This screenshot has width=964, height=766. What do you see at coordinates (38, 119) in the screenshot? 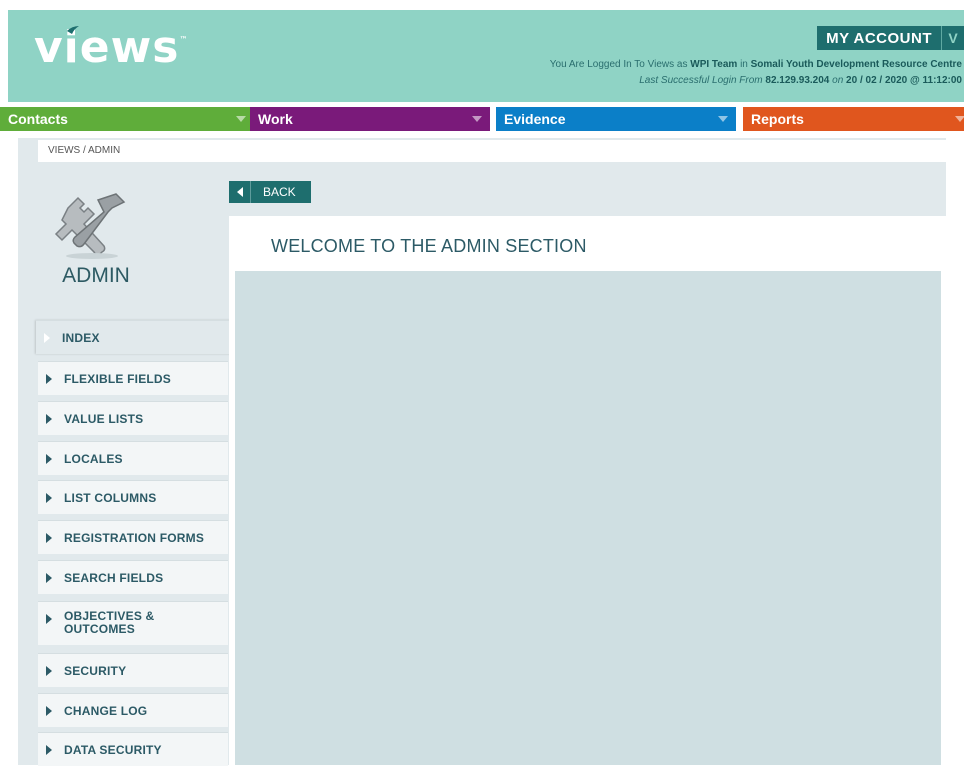
I see `nav-contacts-label: Contacts` at bounding box center [38, 119].